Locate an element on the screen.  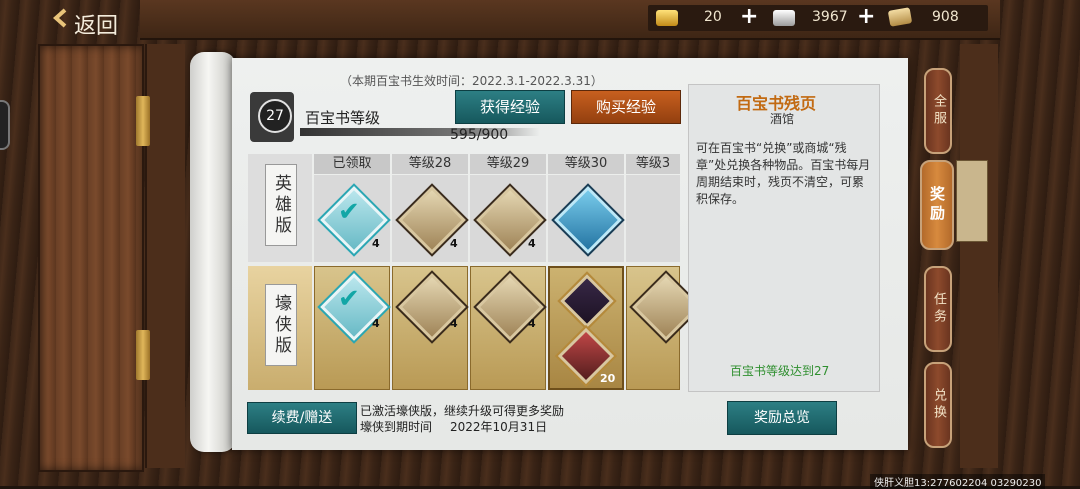
period-text: （本期百宝书生效时间：2022.3.1-2022.3.31） is located at coordinates (471, 81).